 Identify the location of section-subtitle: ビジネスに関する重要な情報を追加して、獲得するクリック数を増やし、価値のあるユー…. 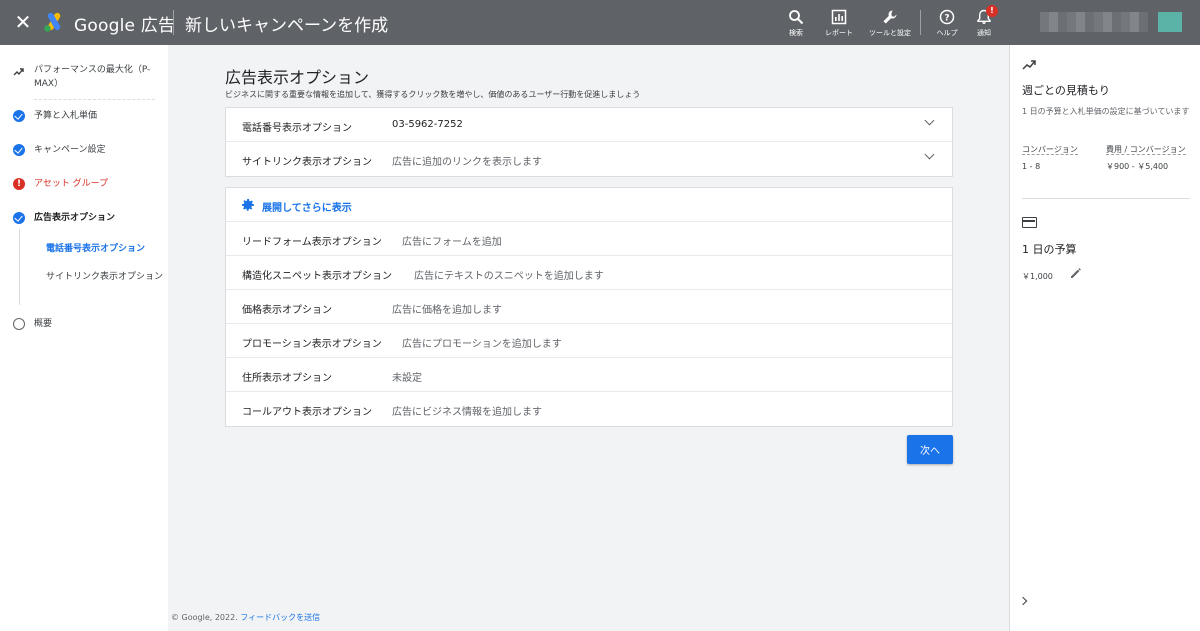
(433, 94).